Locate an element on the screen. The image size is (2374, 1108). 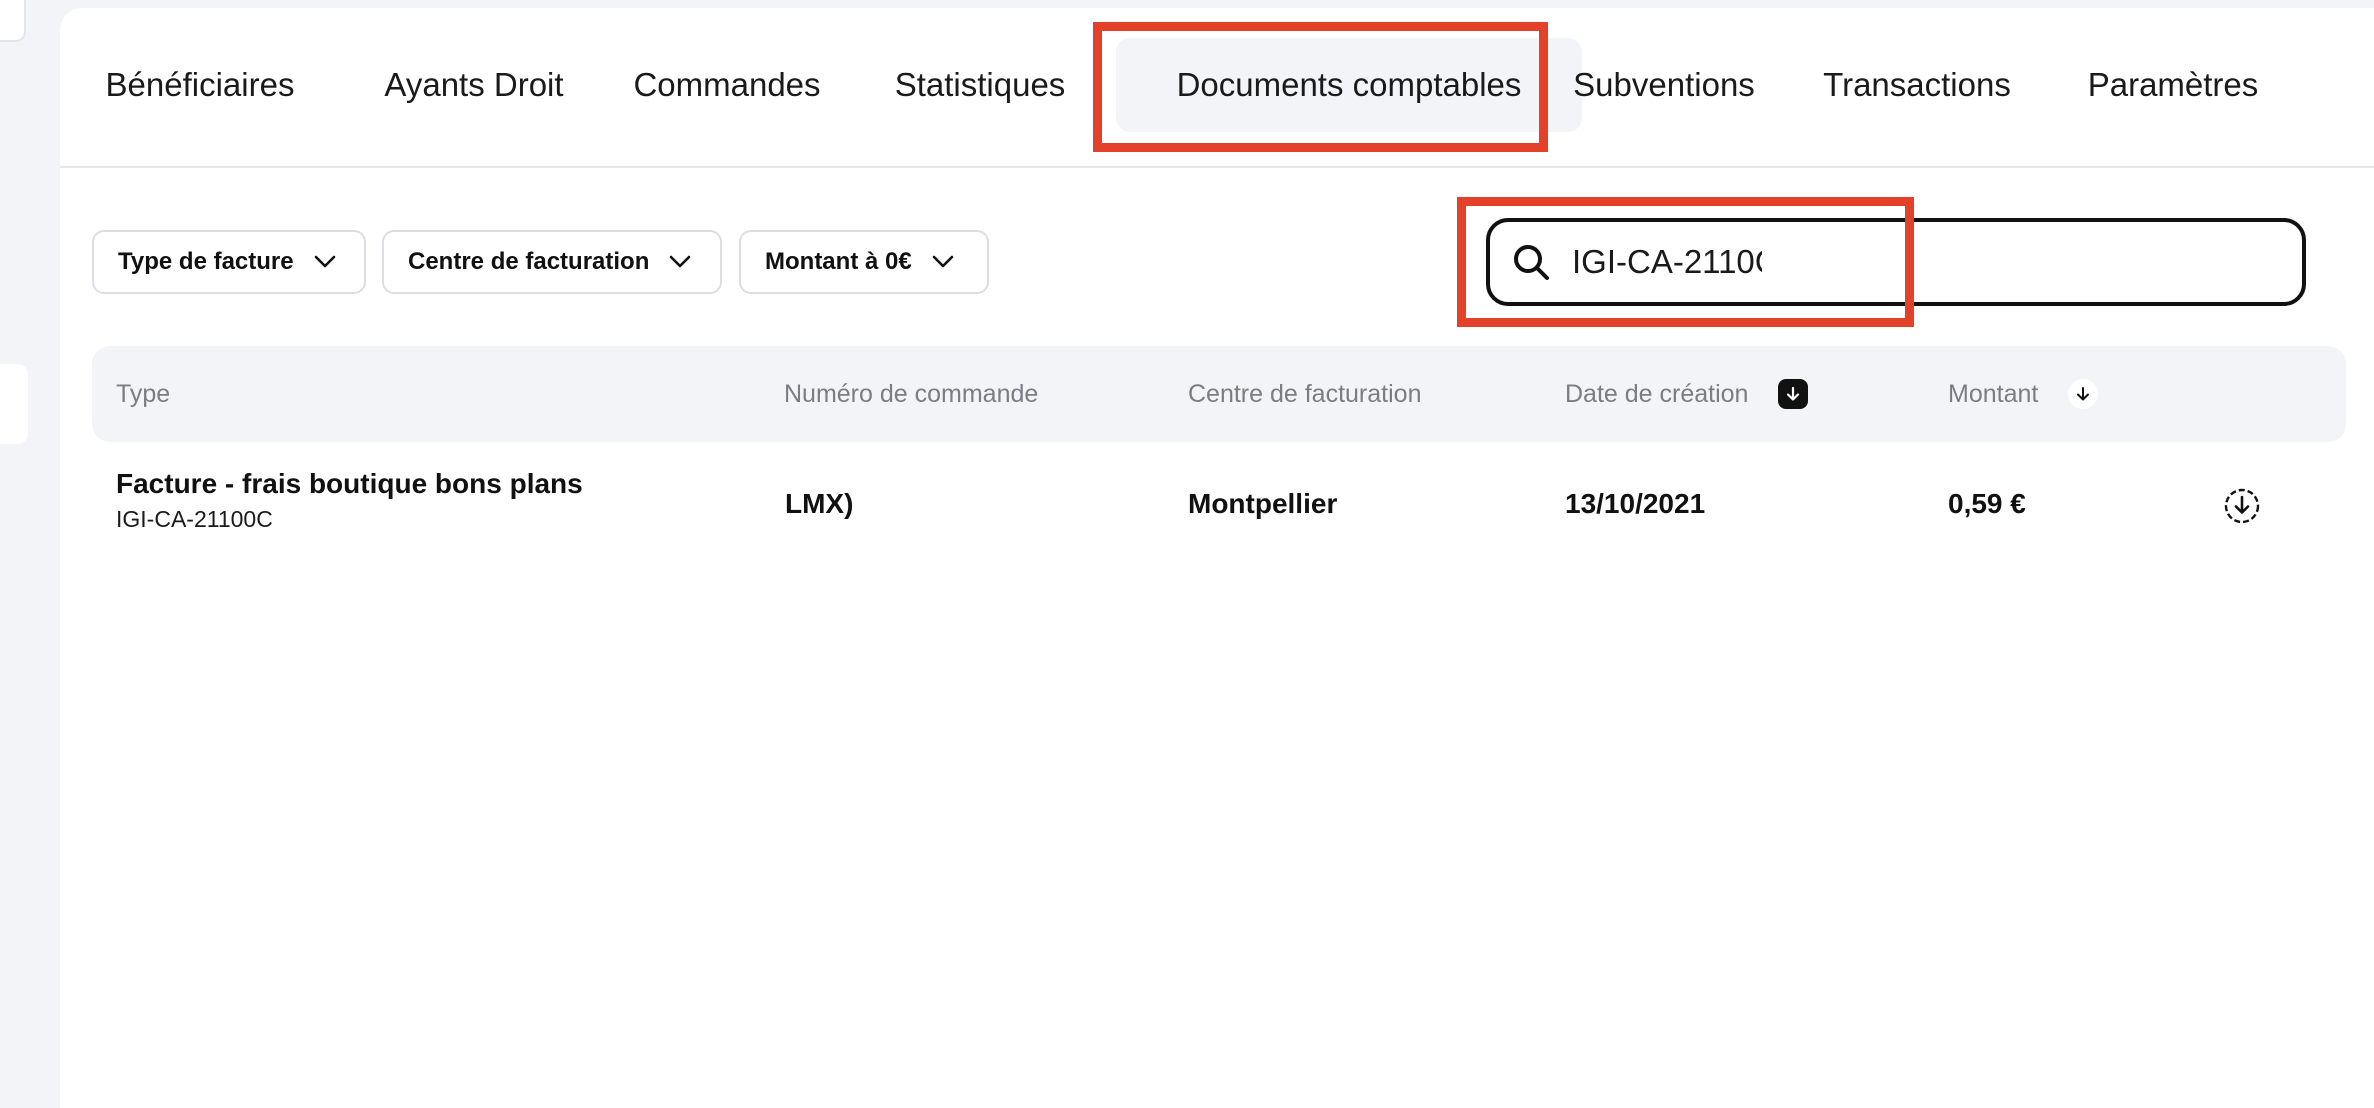
row-type: Facture - frais boutique bons plans is located at coordinates (349, 483).